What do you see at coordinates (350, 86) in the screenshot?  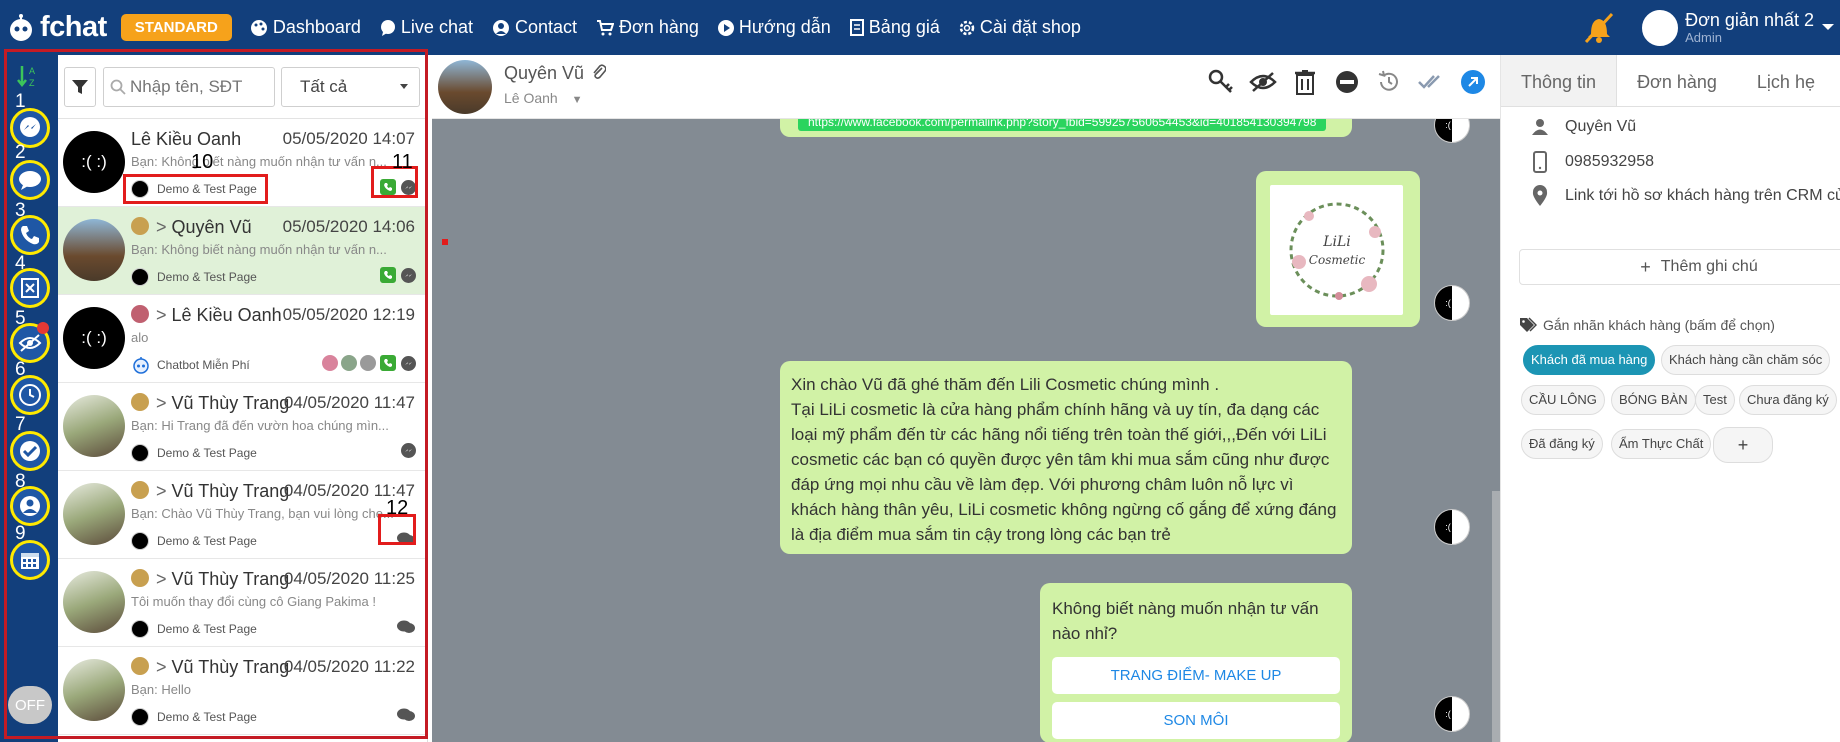 I see `status-select: Tất cả` at bounding box center [350, 86].